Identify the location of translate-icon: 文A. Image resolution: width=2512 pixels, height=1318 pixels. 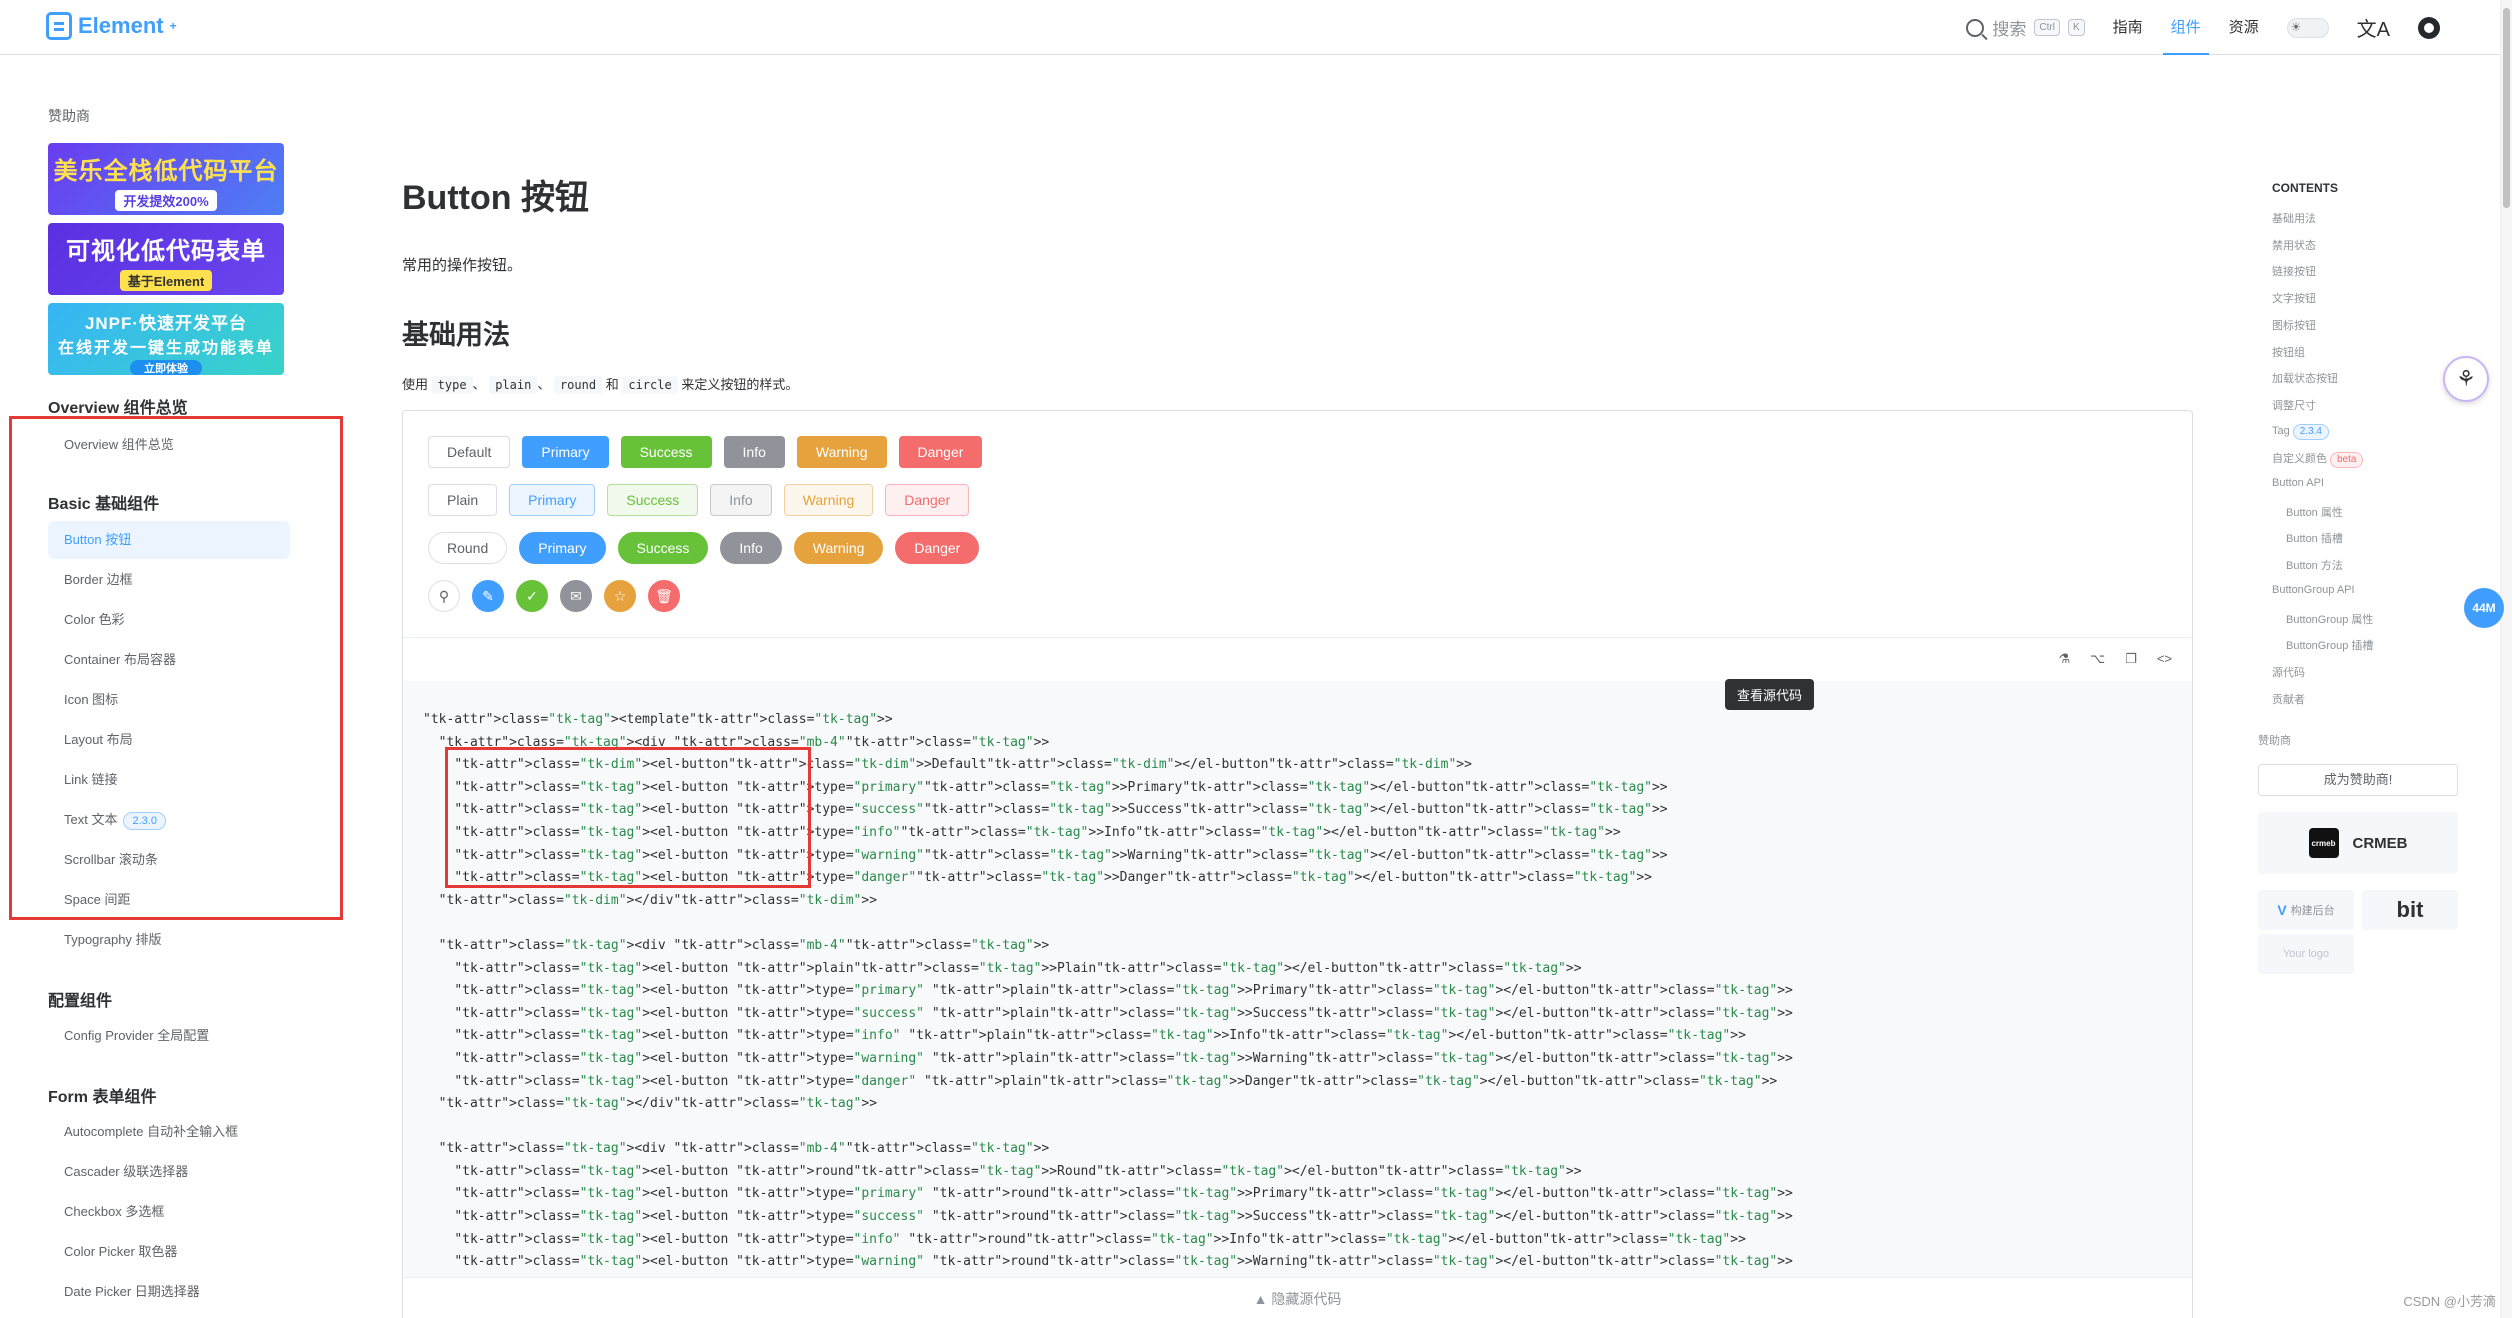
(2373, 27).